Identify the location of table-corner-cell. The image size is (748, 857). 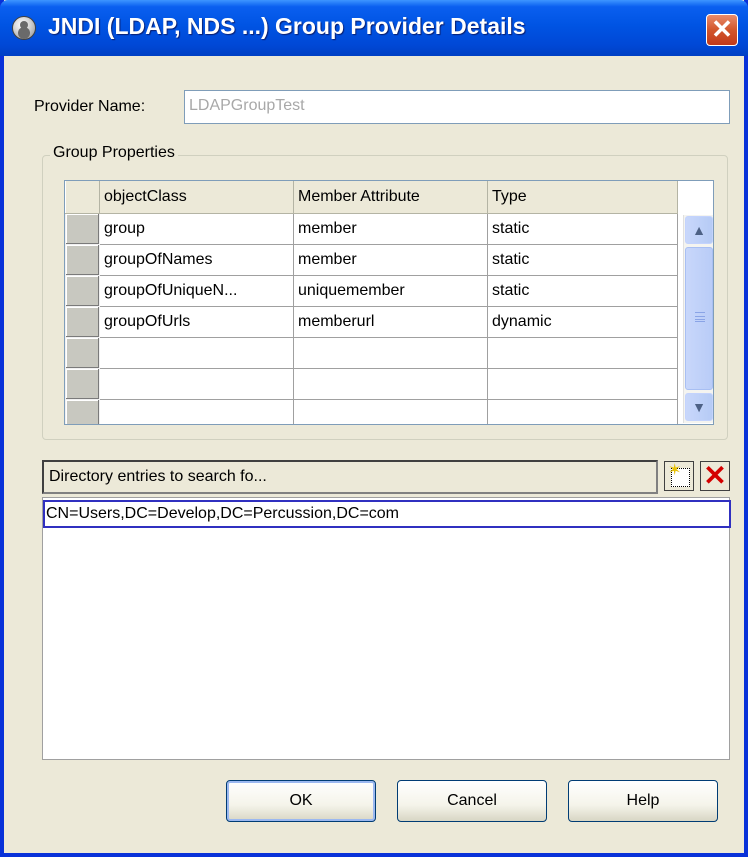
(82, 197).